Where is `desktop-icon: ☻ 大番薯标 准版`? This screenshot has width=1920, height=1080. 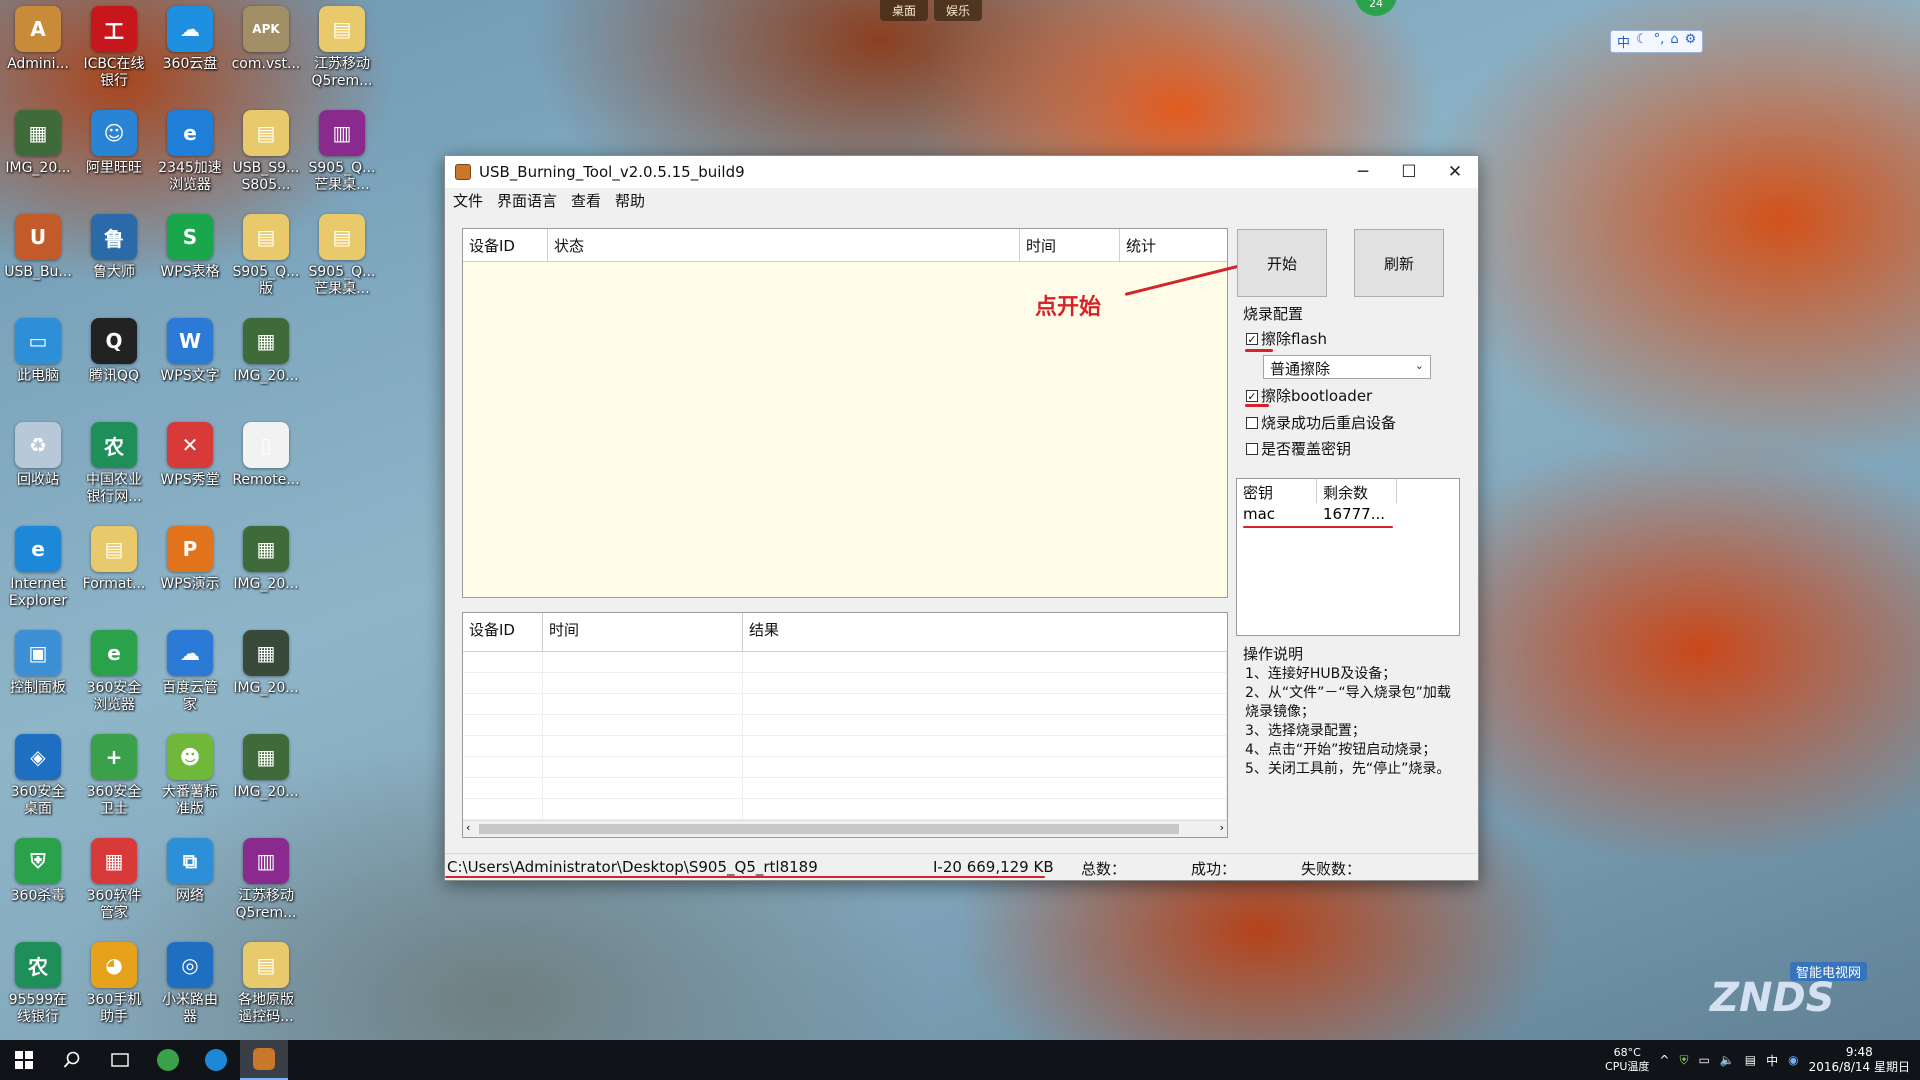 desktop-icon: ☻ 大番薯标 准版 is located at coordinates (190, 786).